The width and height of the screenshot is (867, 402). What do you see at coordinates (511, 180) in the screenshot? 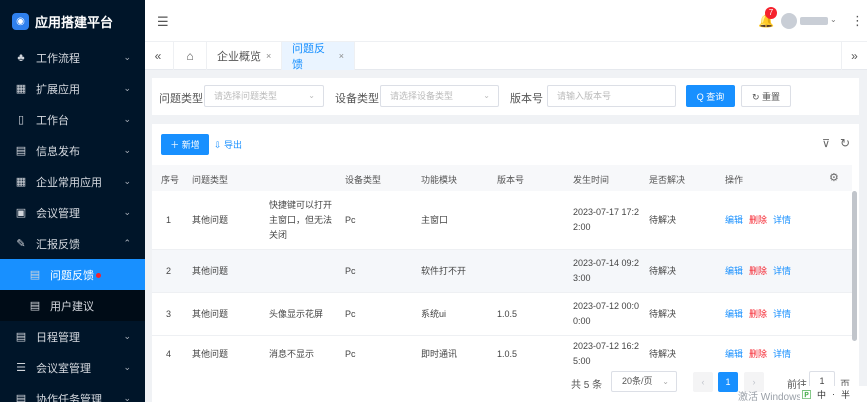
I see `column-header: 版本号` at bounding box center [511, 180].